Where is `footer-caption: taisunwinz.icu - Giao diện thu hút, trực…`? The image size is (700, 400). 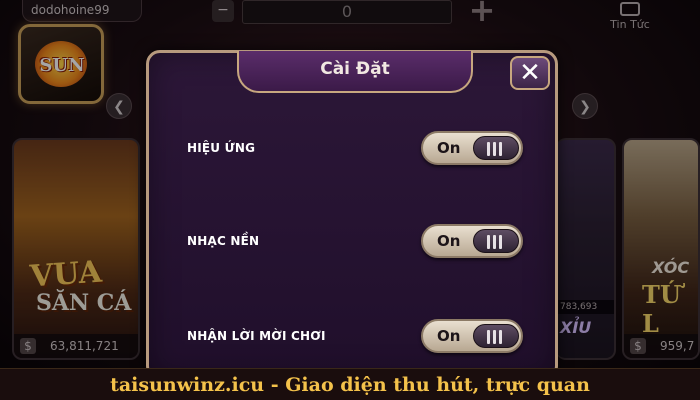 footer-caption: taisunwinz.icu - Giao diện thu hút, trực… is located at coordinates (350, 384).